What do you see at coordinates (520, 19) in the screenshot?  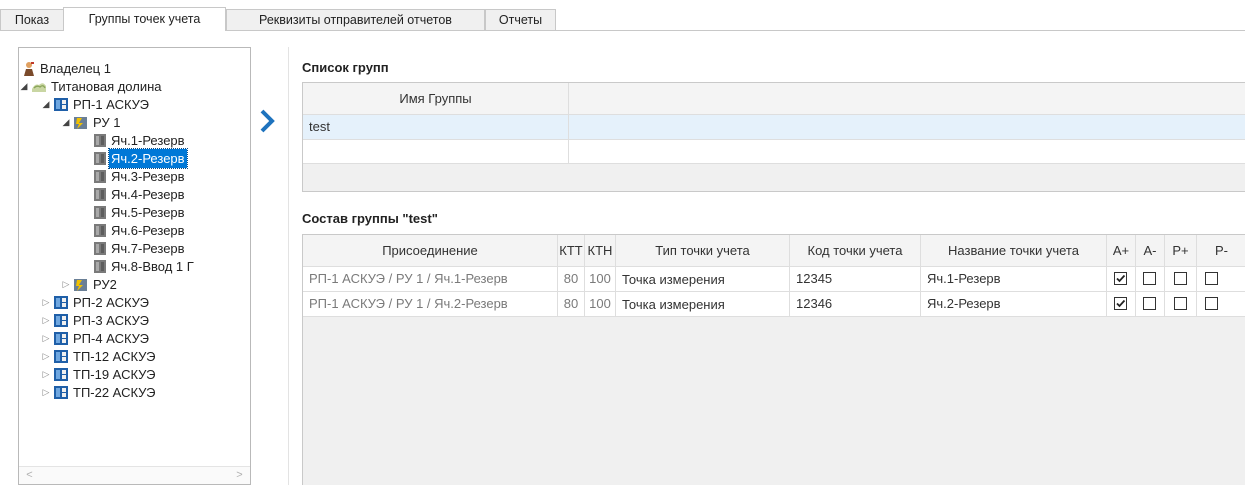 I see `tab-reports: Отчеты` at bounding box center [520, 19].